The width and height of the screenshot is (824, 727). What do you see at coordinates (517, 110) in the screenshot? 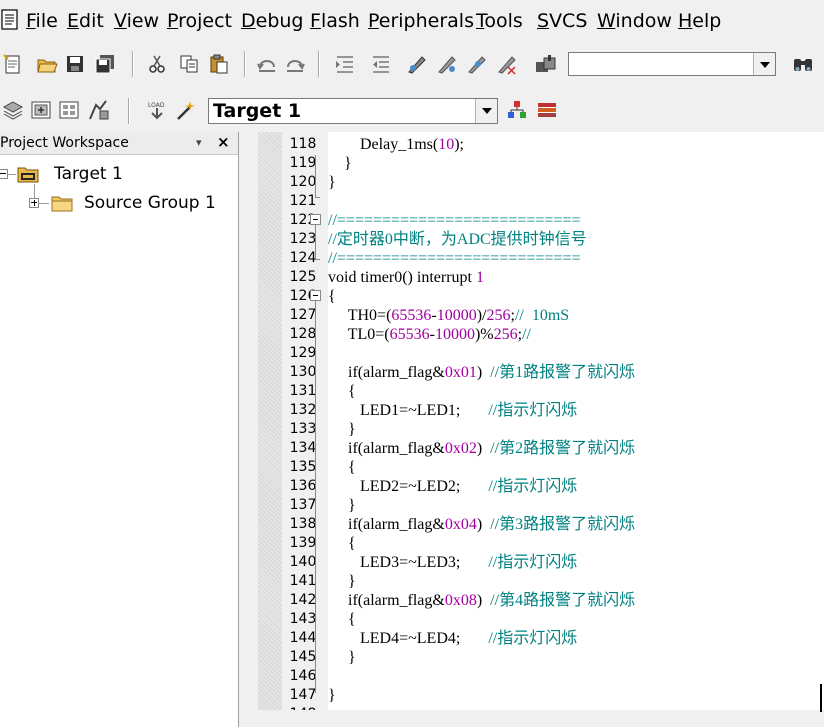
I see `manage-components-icon` at bounding box center [517, 110].